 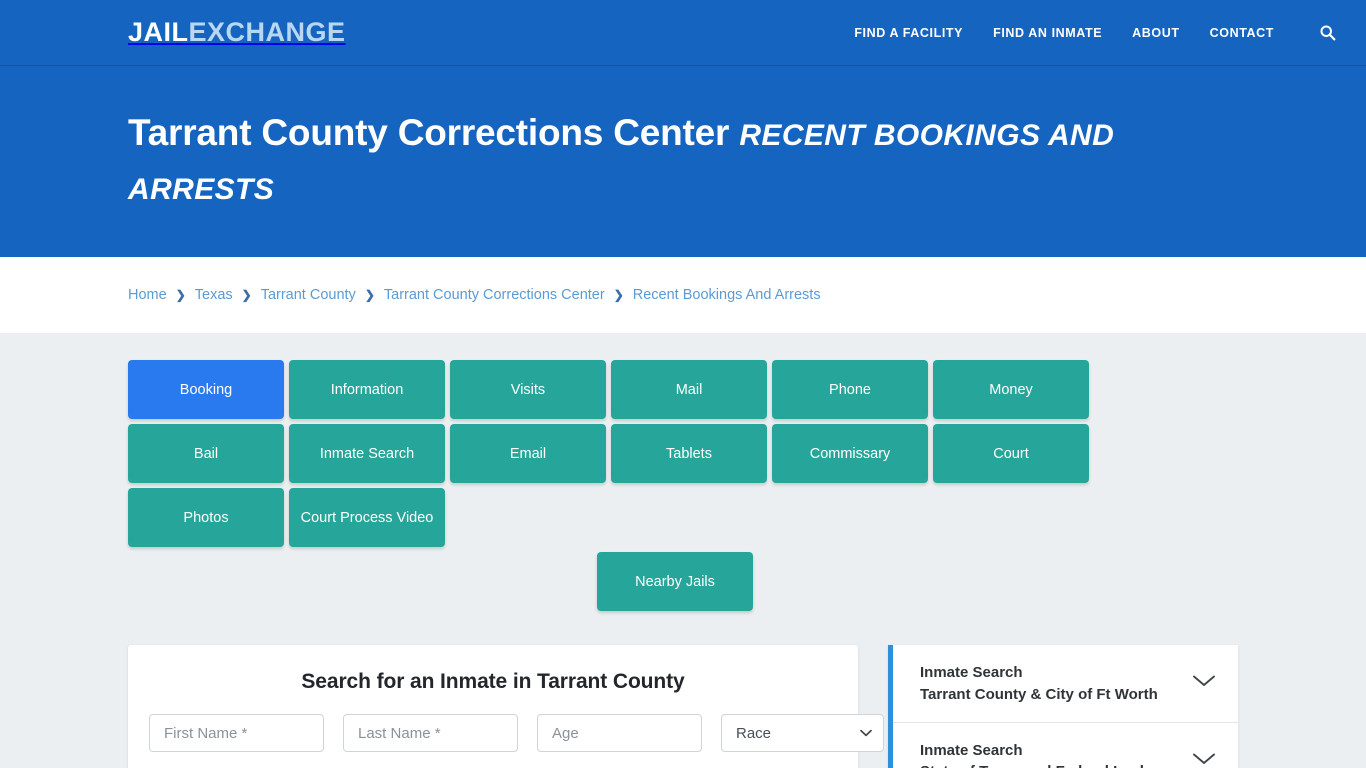 What do you see at coordinates (1242, 33) in the screenshot?
I see `nav-item-contact: CONTACT` at bounding box center [1242, 33].